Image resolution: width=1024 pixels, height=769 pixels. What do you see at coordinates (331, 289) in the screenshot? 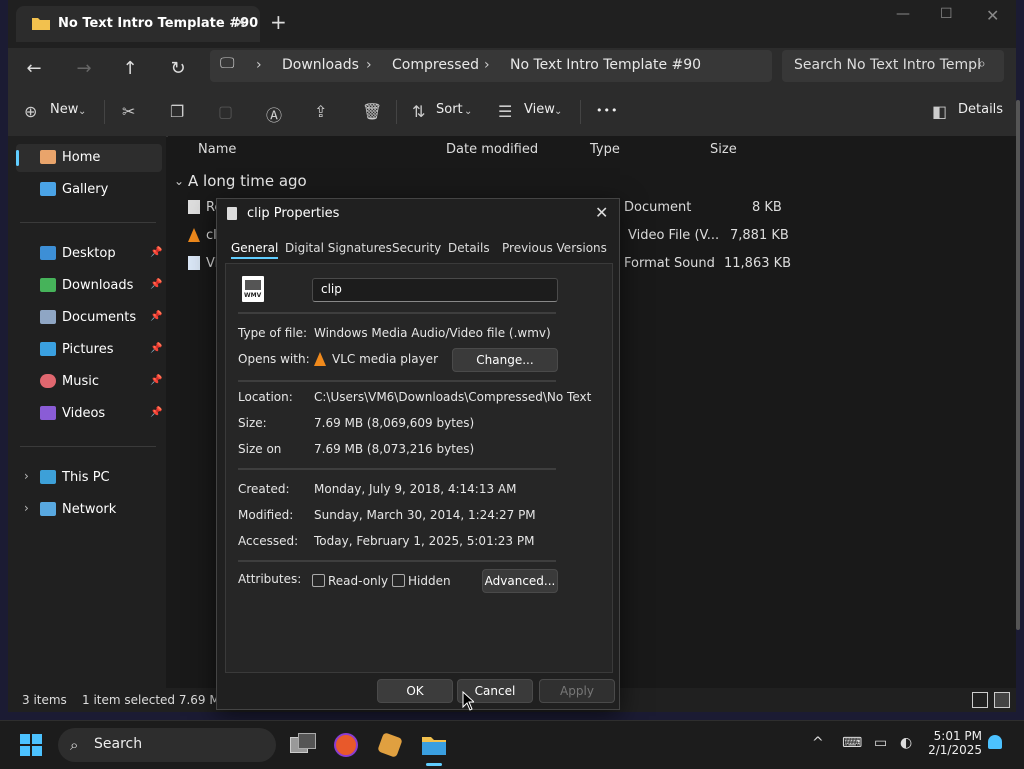
I see `file-name-value: clip` at bounding box center [331, 289].